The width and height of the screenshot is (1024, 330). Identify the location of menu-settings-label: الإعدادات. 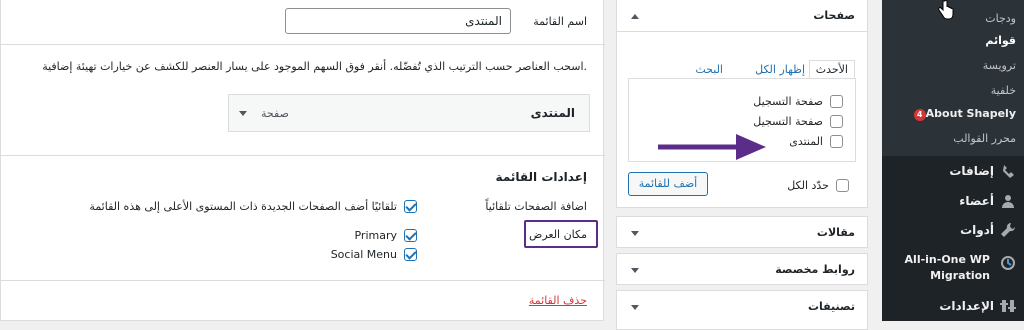
(966, 306).